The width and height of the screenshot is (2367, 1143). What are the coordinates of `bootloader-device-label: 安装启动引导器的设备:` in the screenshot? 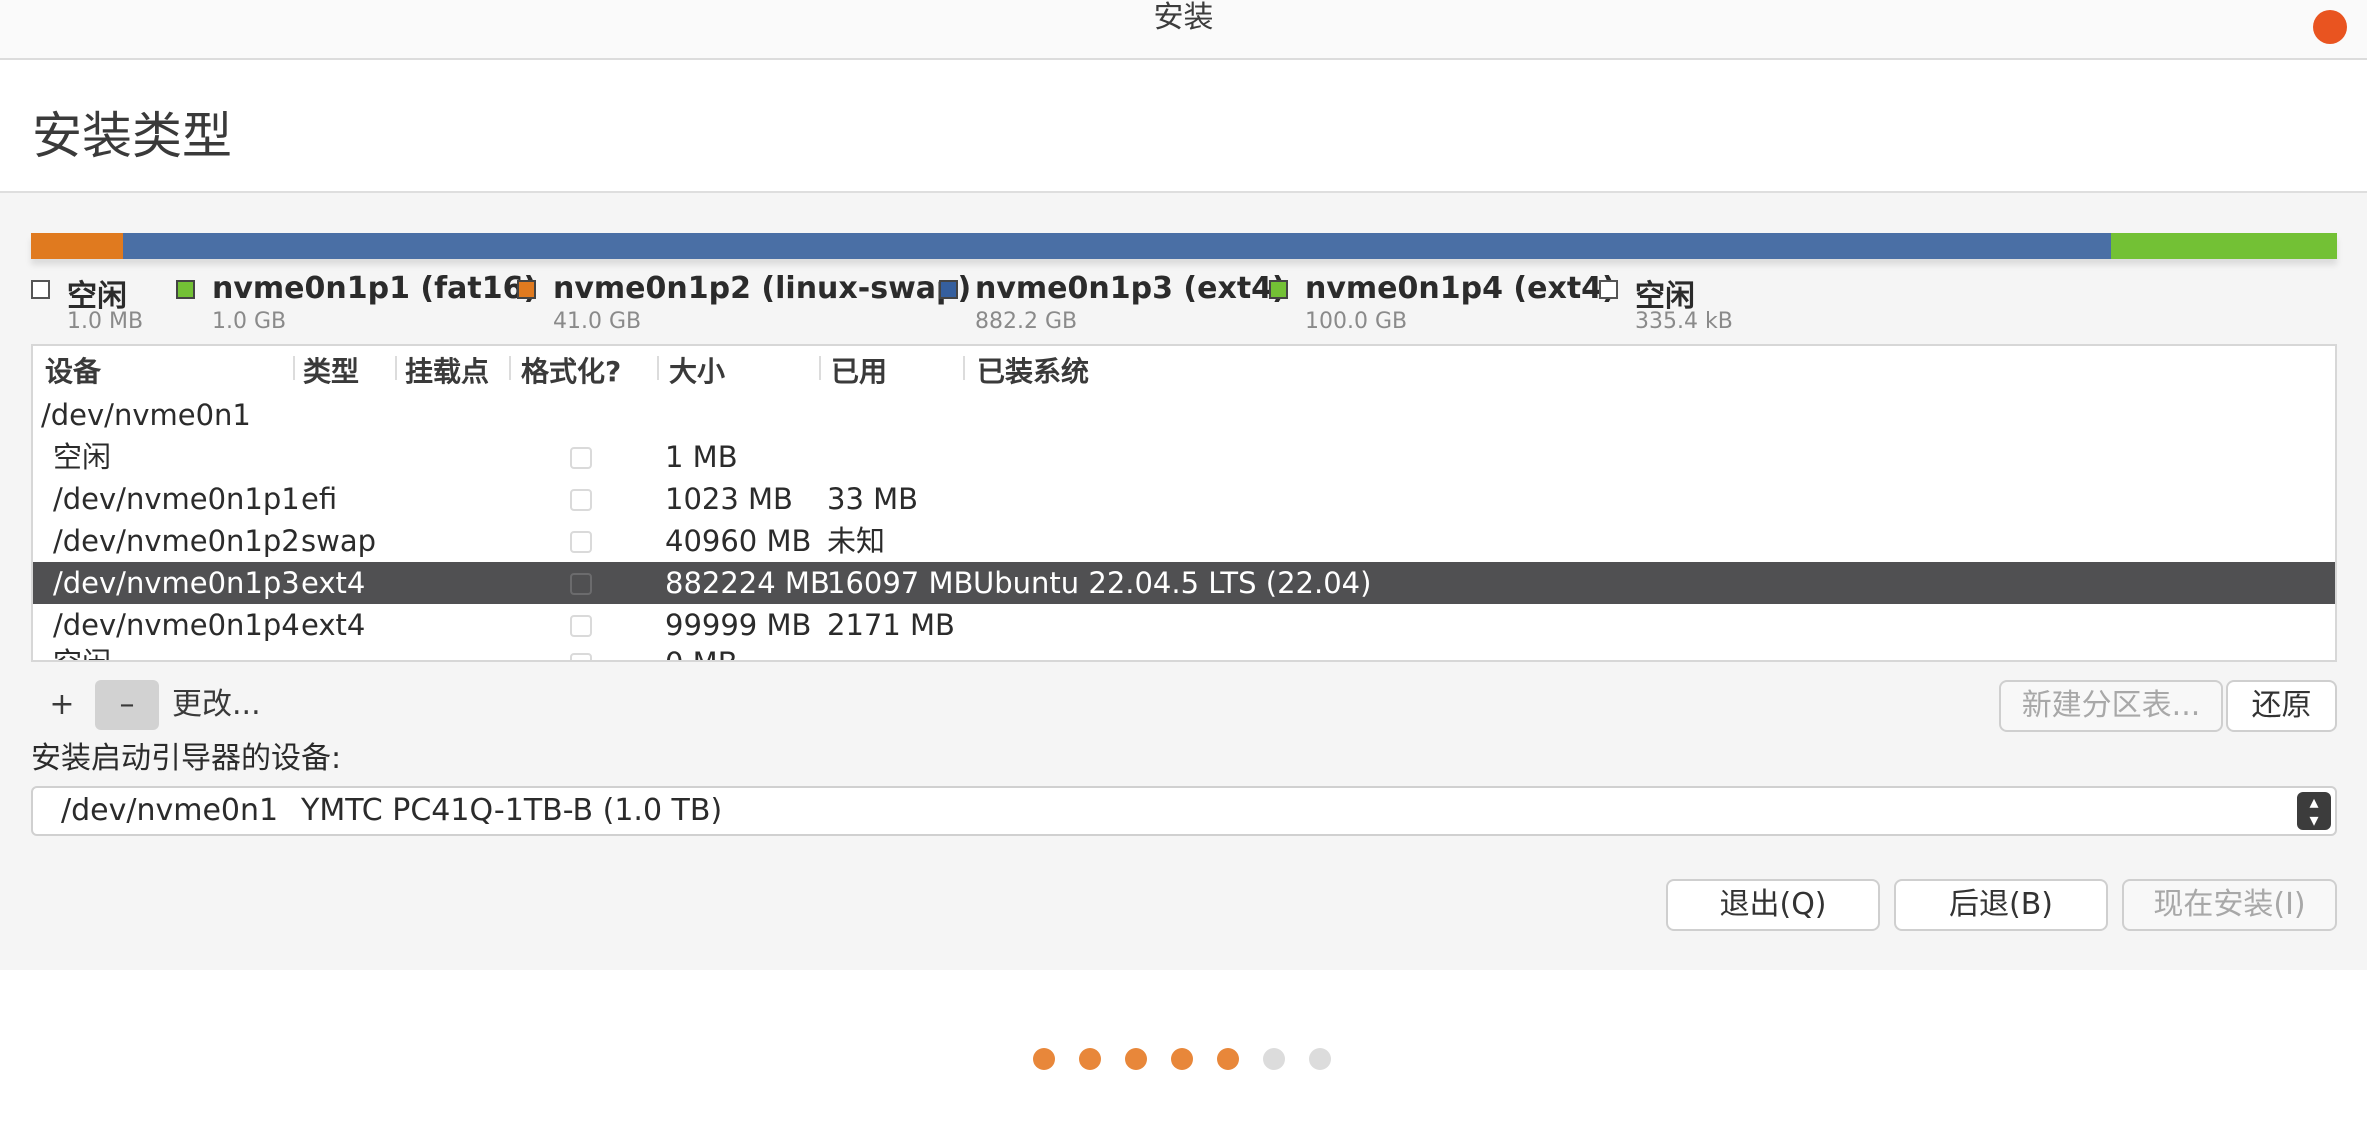 It's located at (186, 758).